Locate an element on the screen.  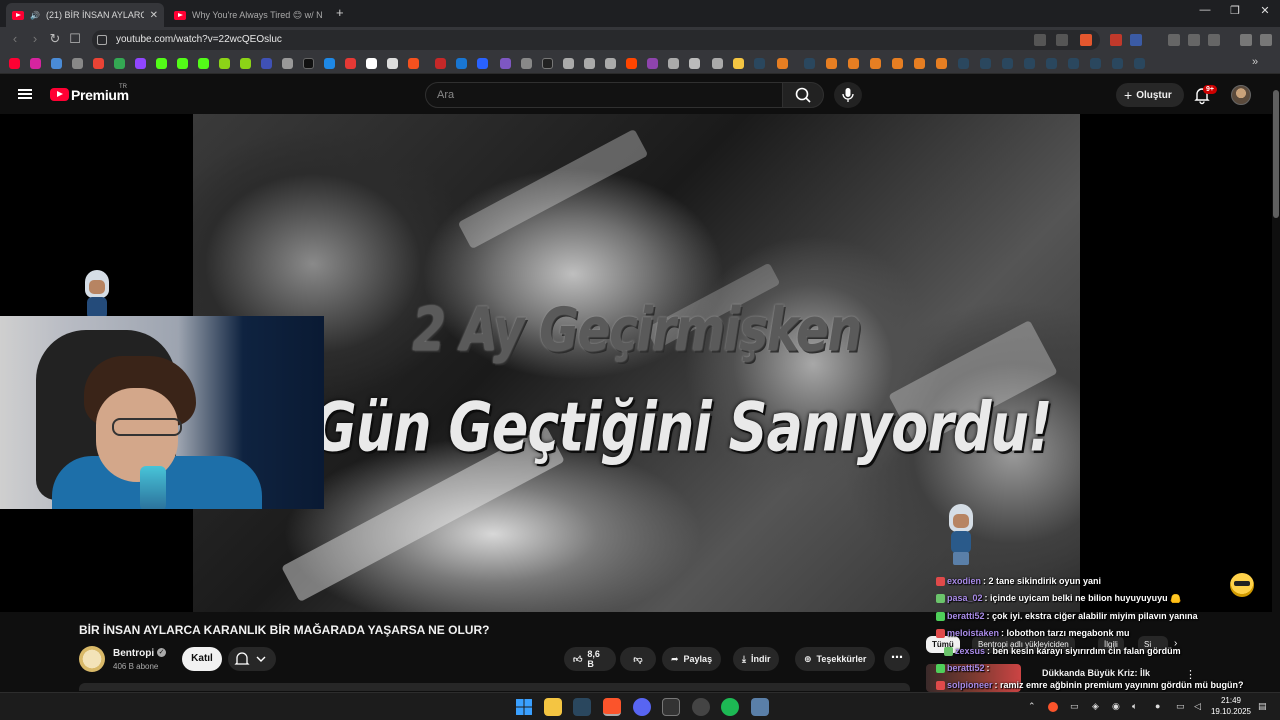
network-icon: ▭ is located at coordinates (1180, 706).